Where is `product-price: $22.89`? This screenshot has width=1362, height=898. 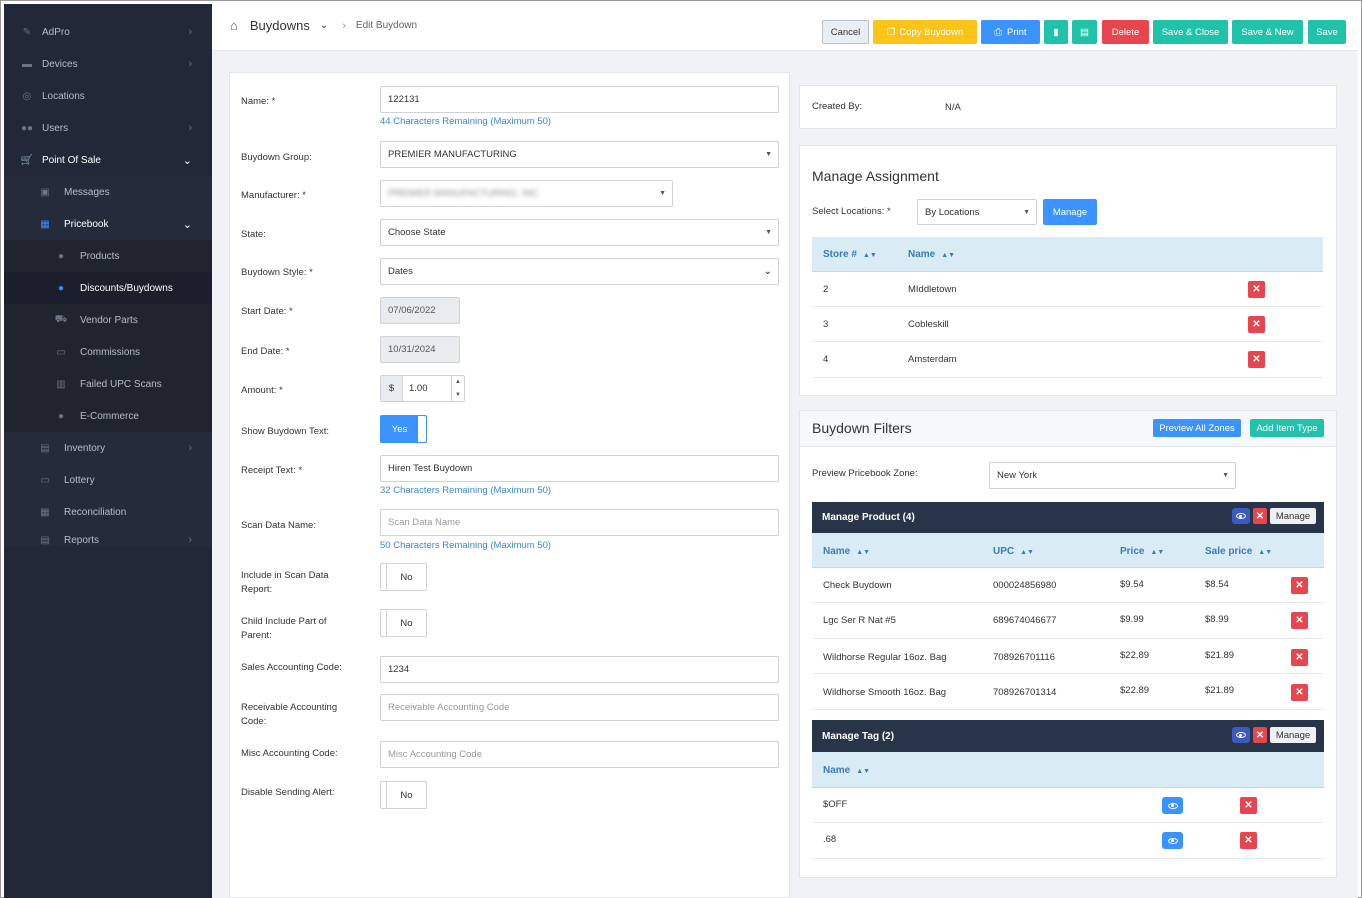
product-price: $22.89 is located at coordinates (1135, 655).